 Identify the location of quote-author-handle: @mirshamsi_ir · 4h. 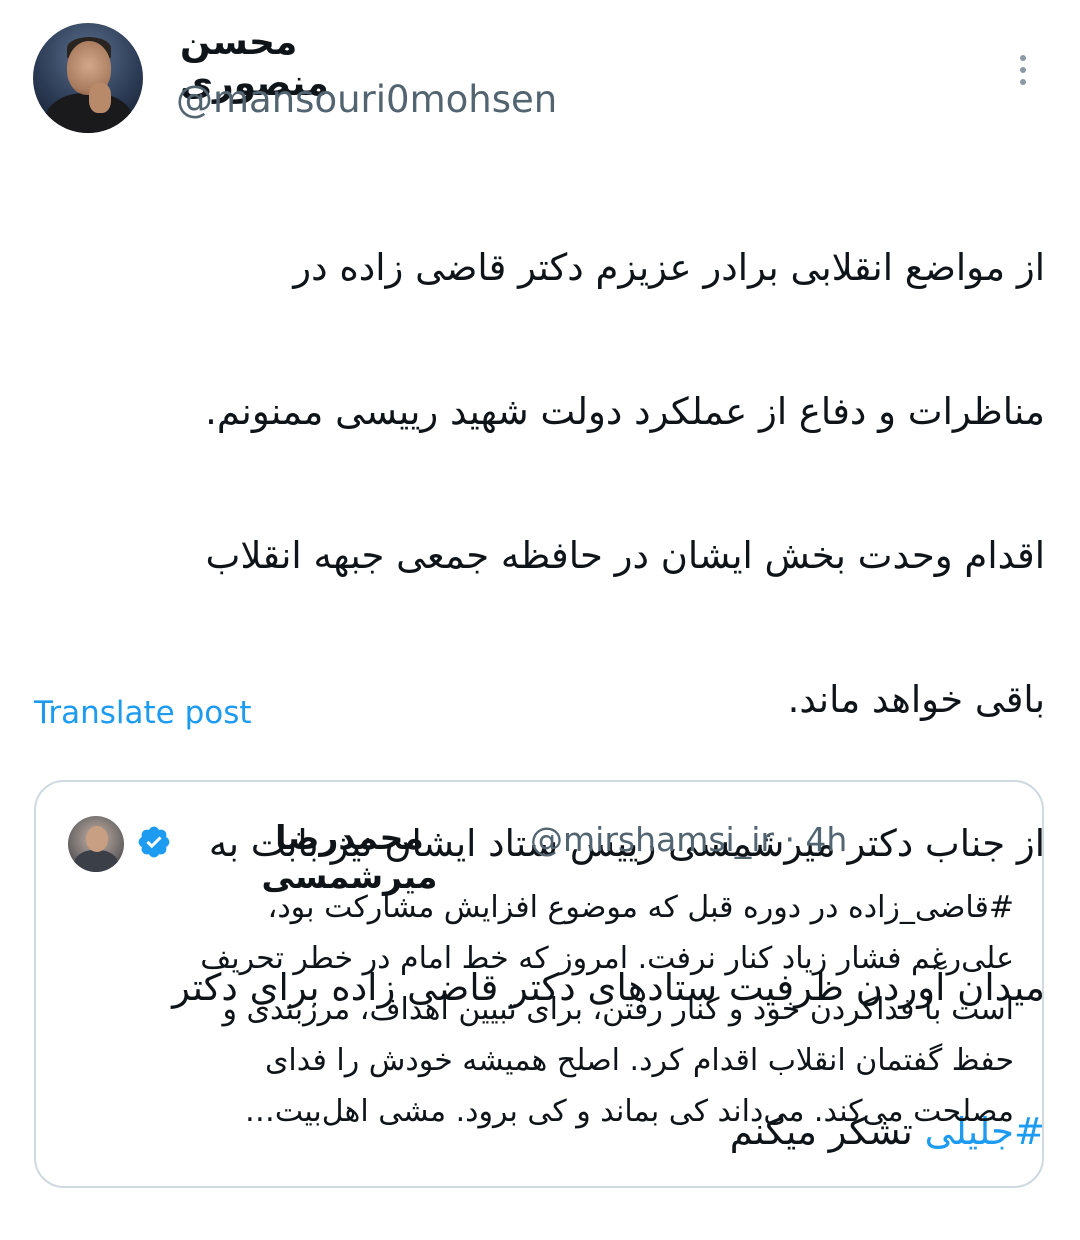
(689, 839).